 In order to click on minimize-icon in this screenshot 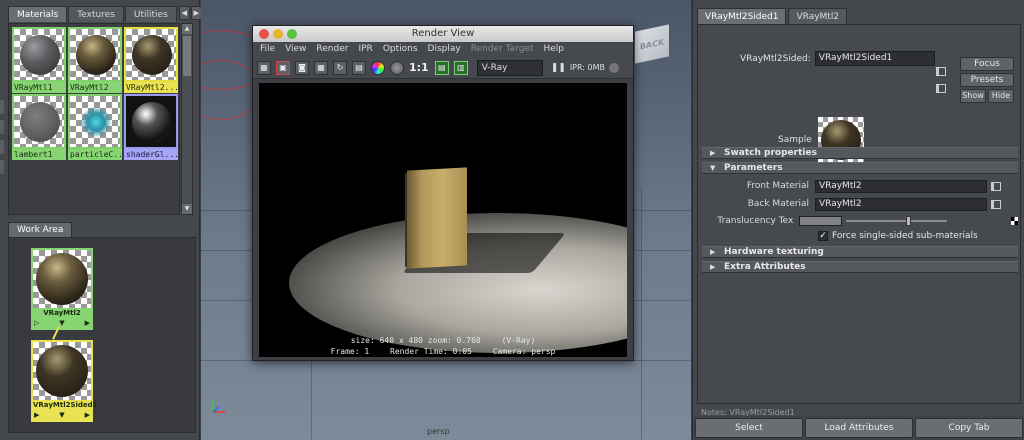, I will do `click(278, 34)`.